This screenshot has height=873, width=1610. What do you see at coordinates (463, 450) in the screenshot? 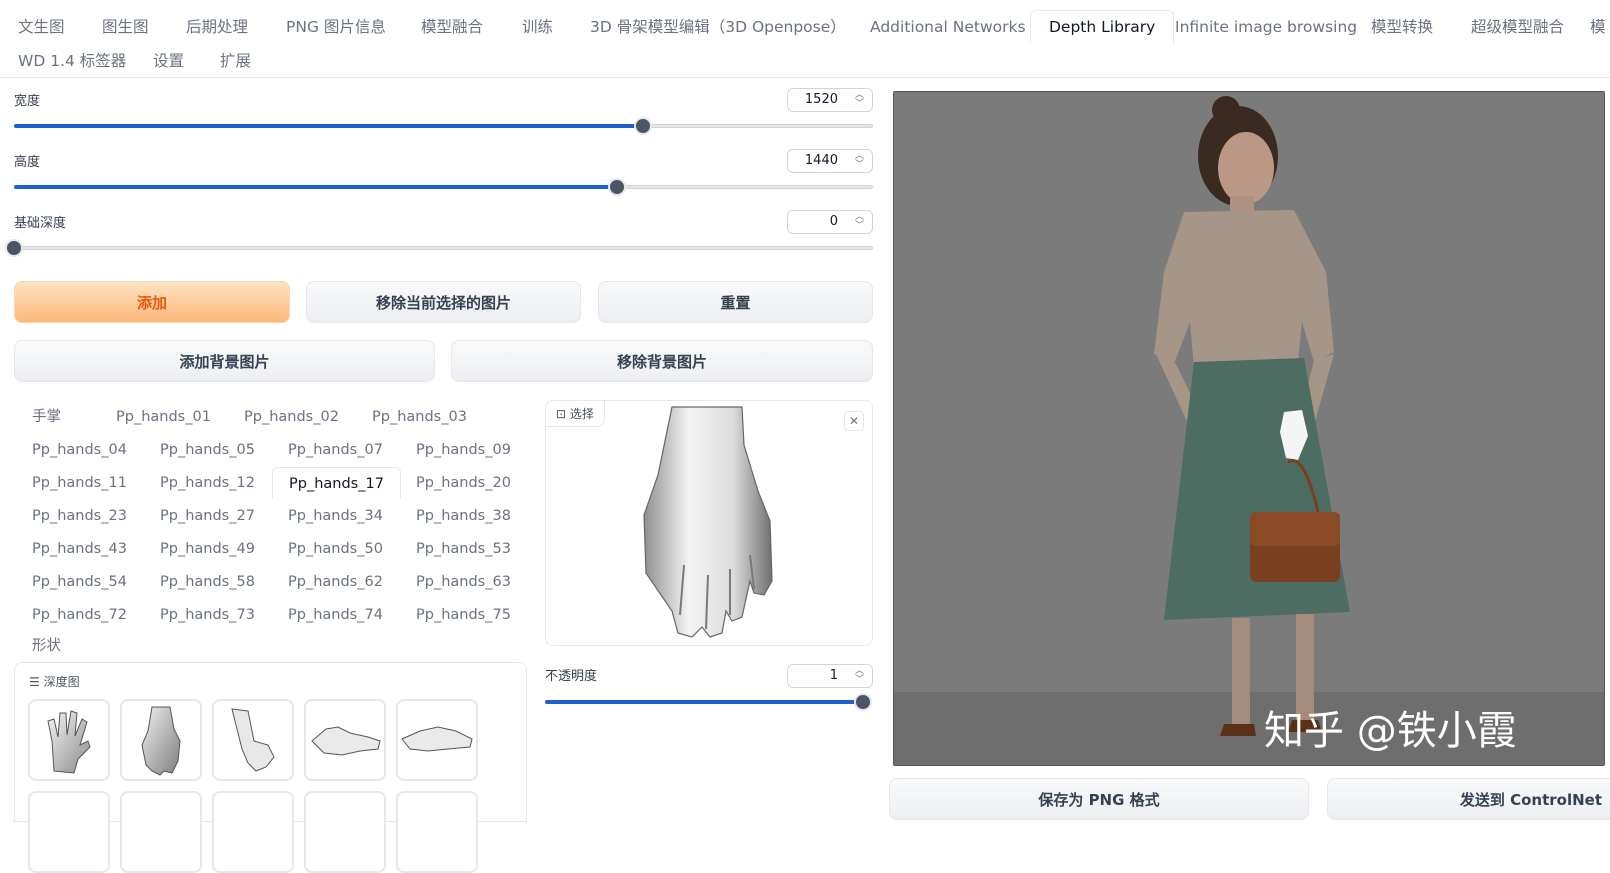
I see `category-pp-hands-09: Pp_hands_09` at bounding box center [463, 450].